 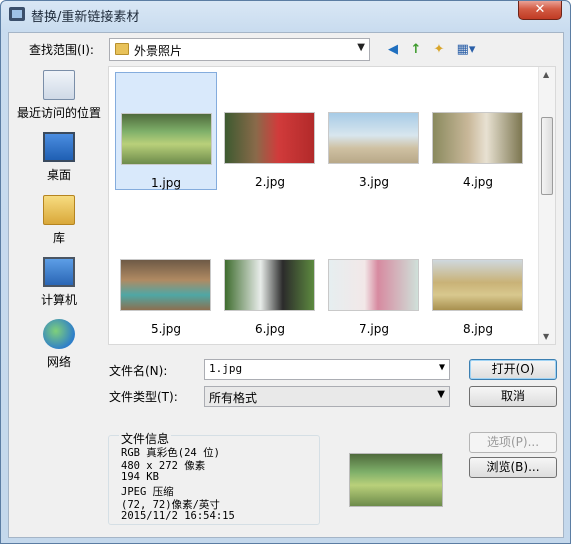 What do you see at coordinates (396, 480) in the screenshot?
I see `image-preview` at bounding box center [396, 480].